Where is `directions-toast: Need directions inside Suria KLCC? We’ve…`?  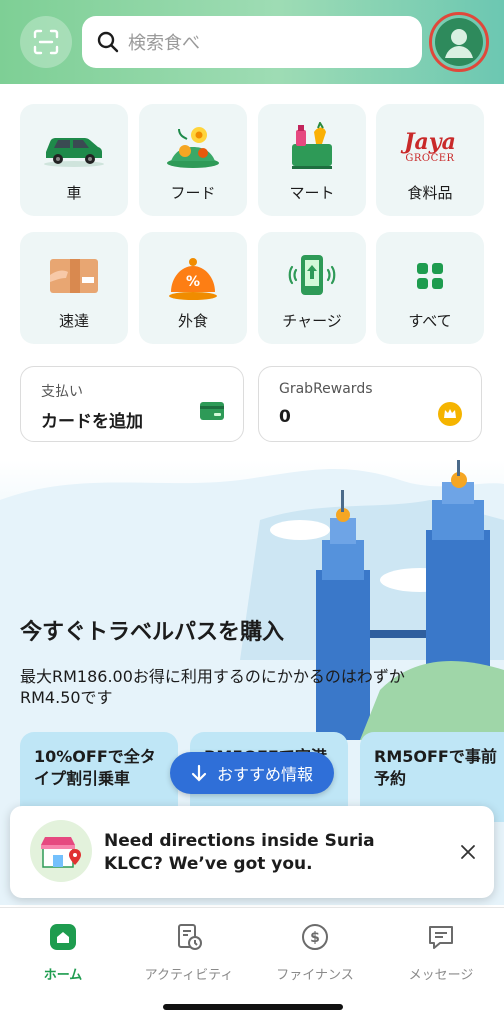 directions-toast: Need directions inside Suria KLCC? We’ve… is located at coordinates (252, 852).